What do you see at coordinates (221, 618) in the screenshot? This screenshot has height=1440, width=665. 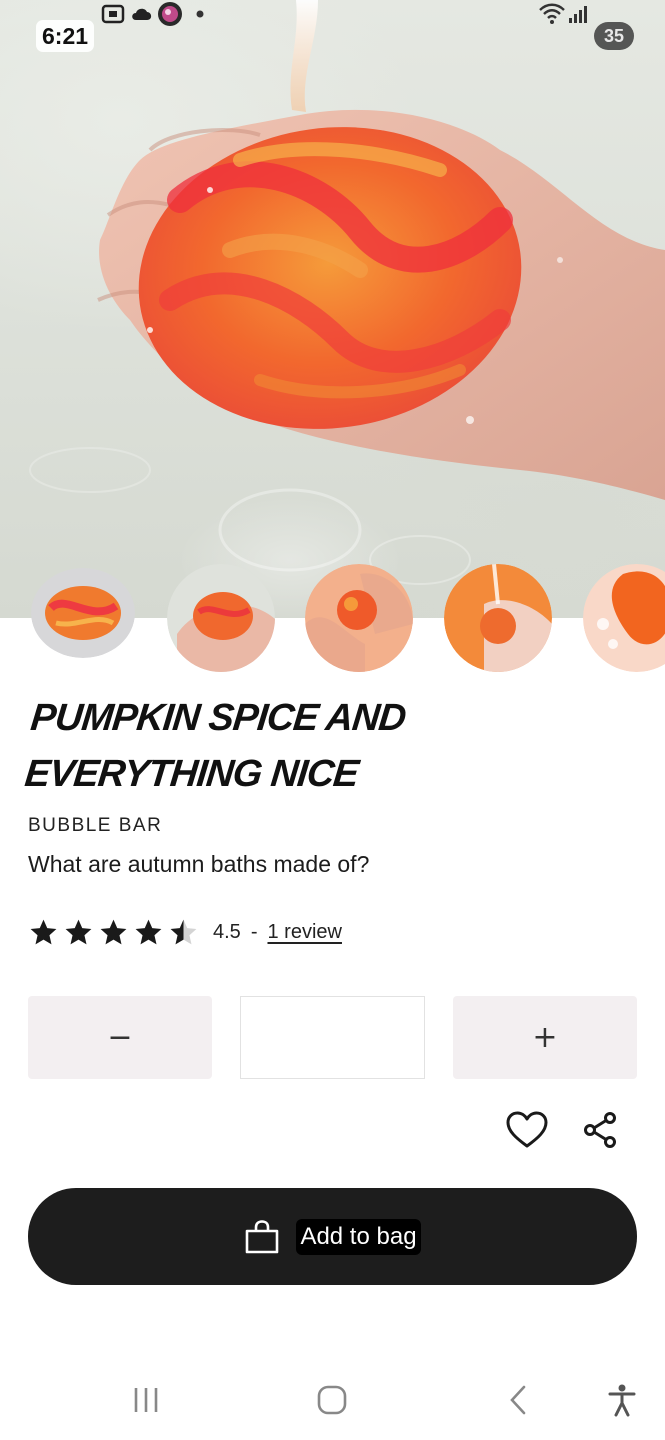 I see `thumbnail-bubble-bar-in-hand` at bounding box center [221, 618].